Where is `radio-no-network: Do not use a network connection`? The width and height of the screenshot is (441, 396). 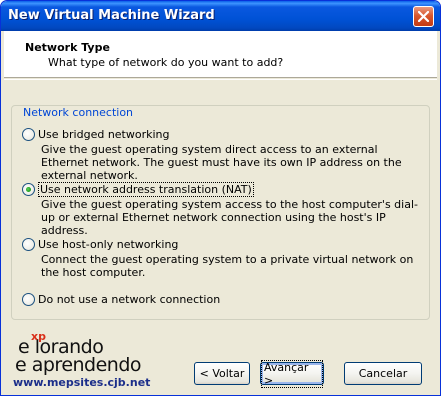
radio-no-network: Do not use a network connection is located at coordinates (121, 299).